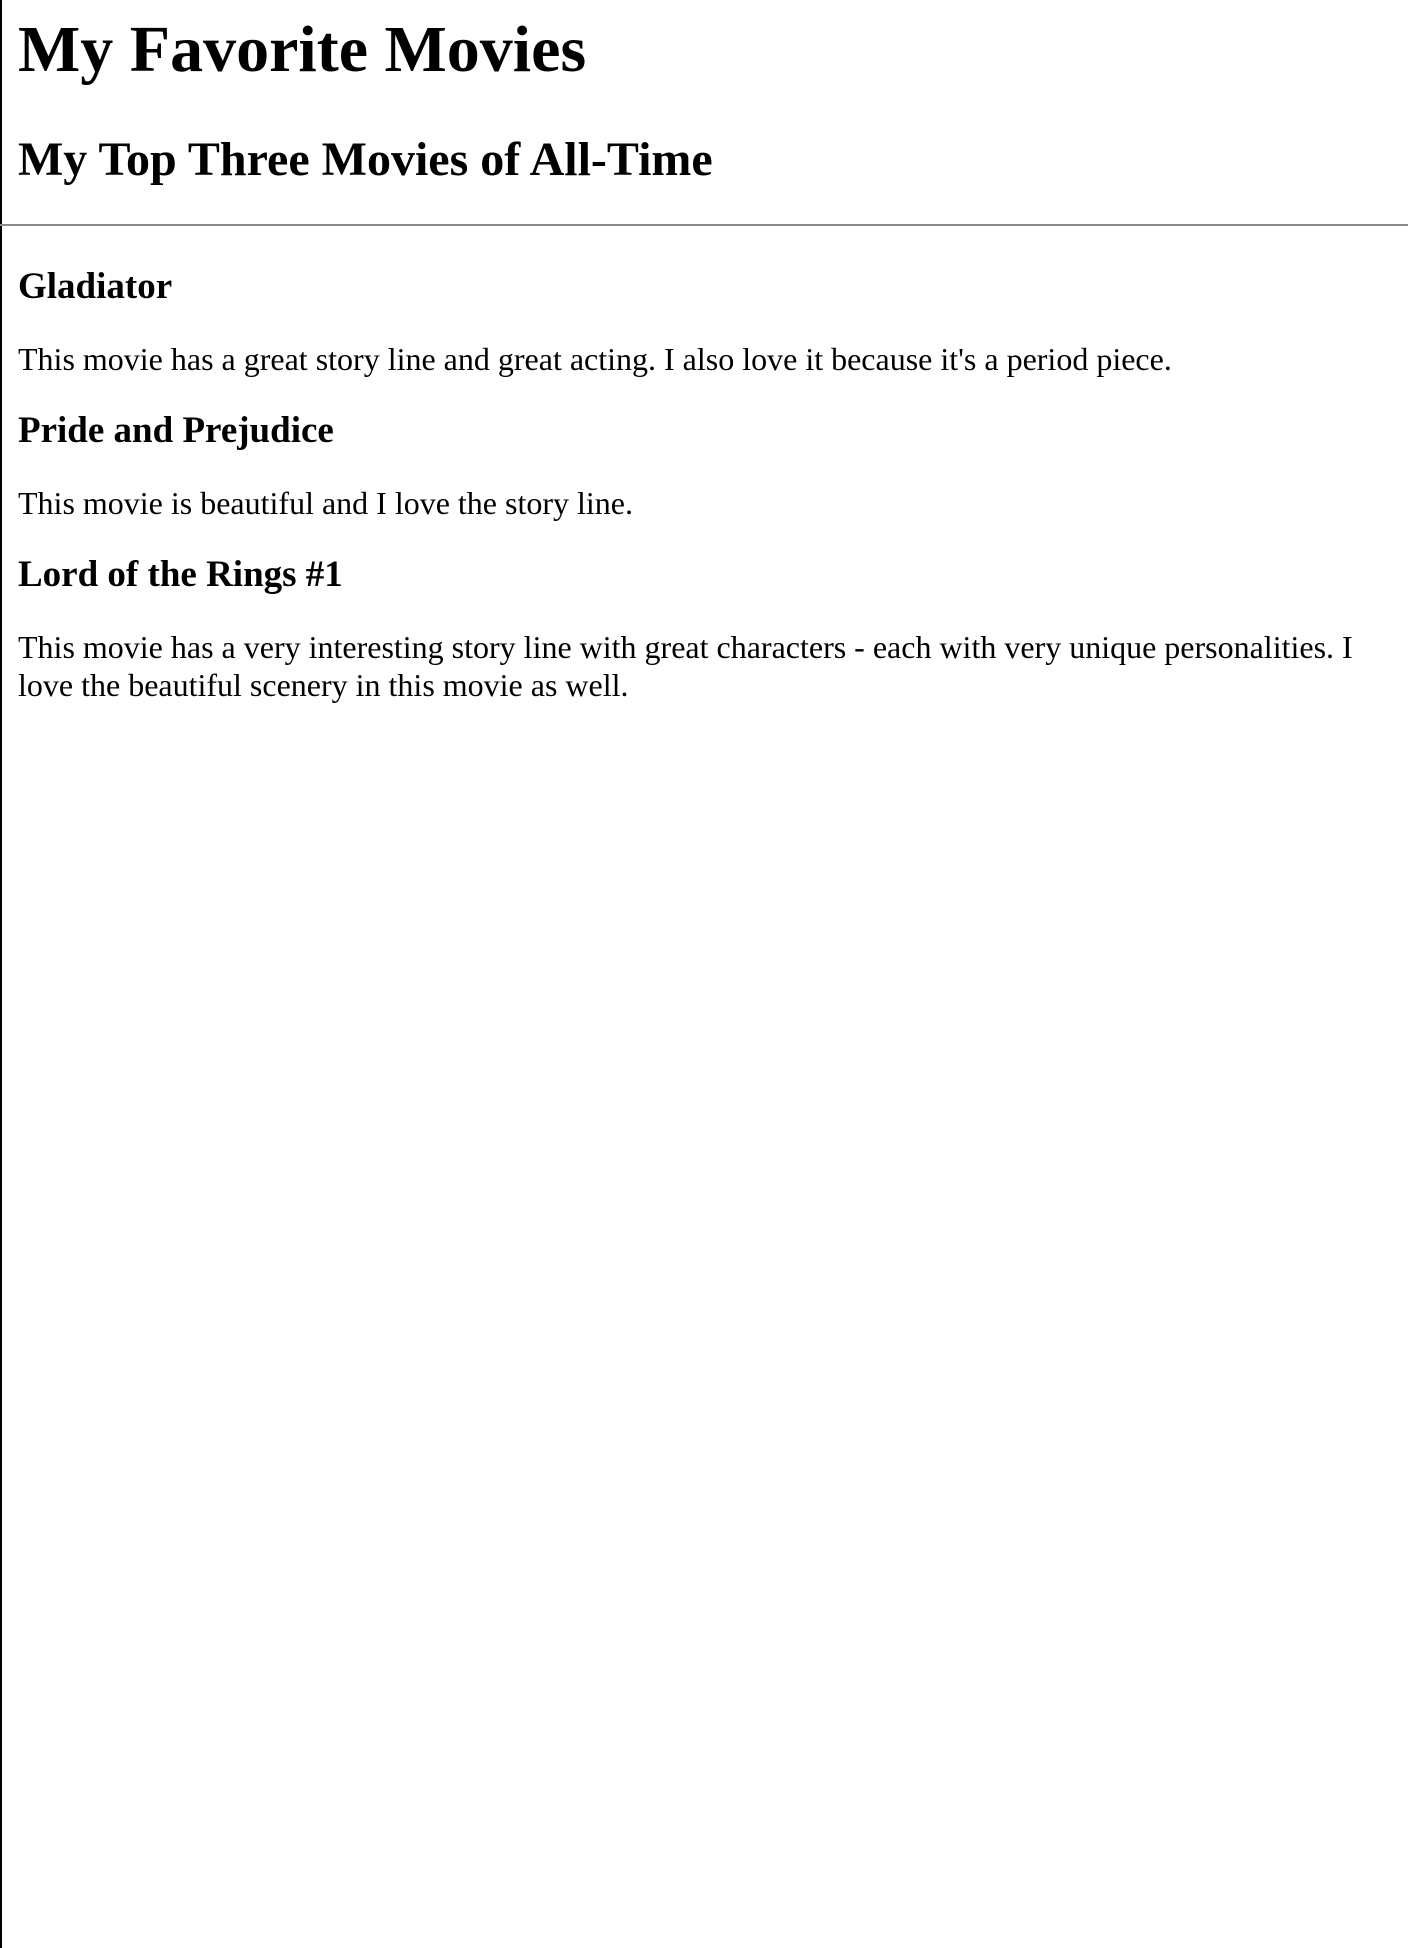  What do you see at coordinates (704, 225) in the screenshot?
I see `horizontal-divider` at bounding box center [704, 225].